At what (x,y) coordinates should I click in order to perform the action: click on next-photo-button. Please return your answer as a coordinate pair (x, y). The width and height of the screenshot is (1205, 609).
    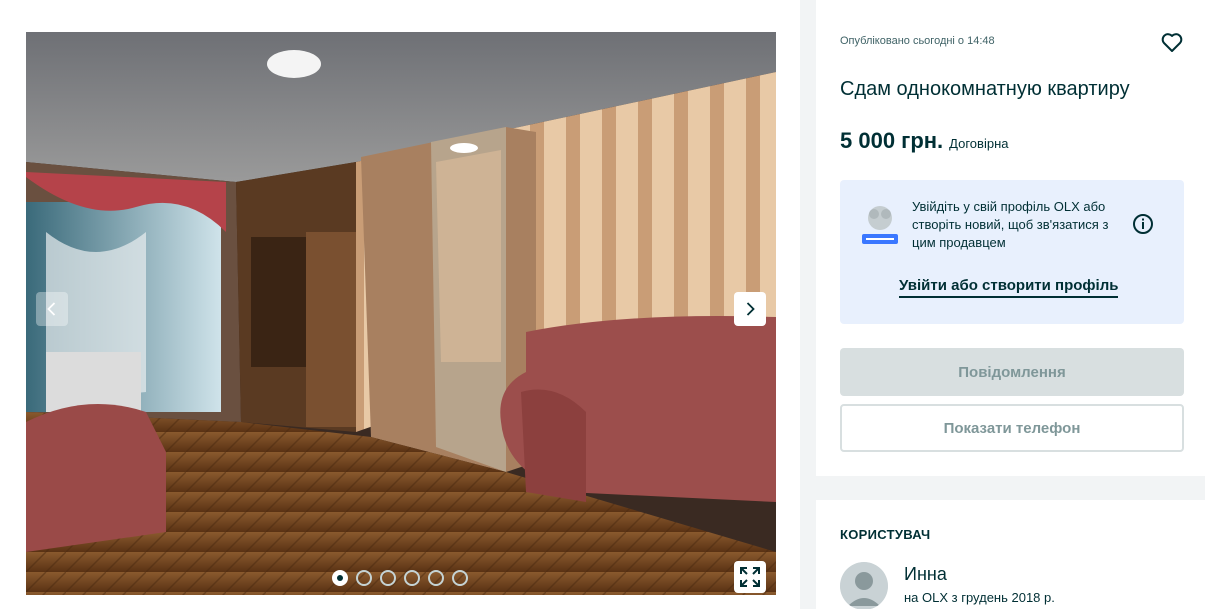
    Looking at the image, I should click on (750, 309).